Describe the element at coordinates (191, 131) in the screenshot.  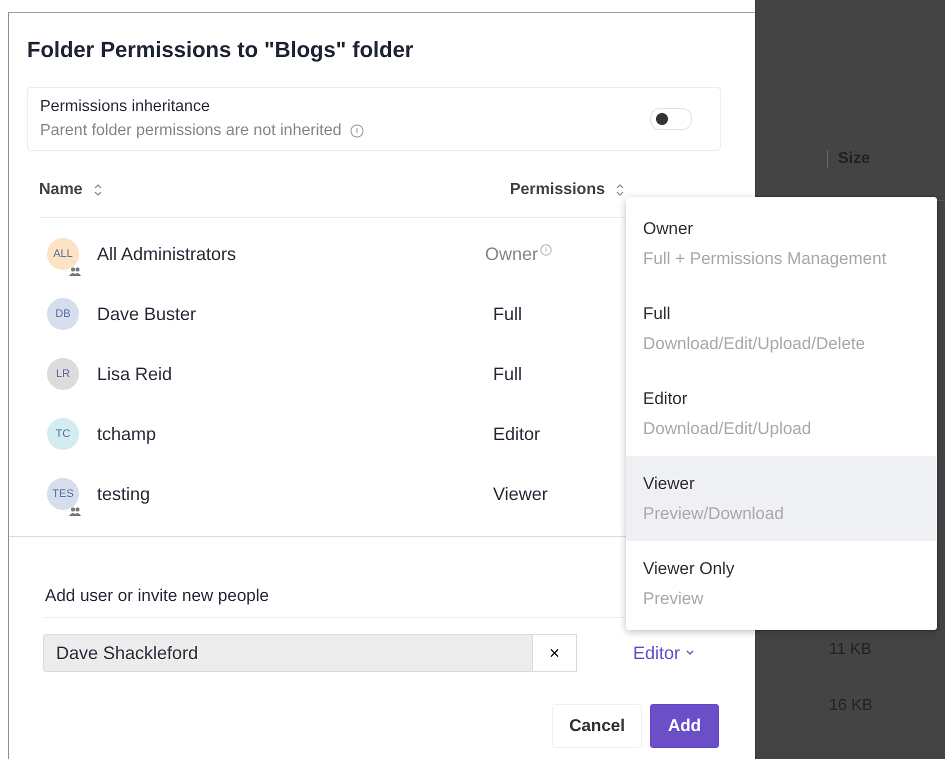
I see `inheritance-description: Parent folder permissions are not inherited` at that location.